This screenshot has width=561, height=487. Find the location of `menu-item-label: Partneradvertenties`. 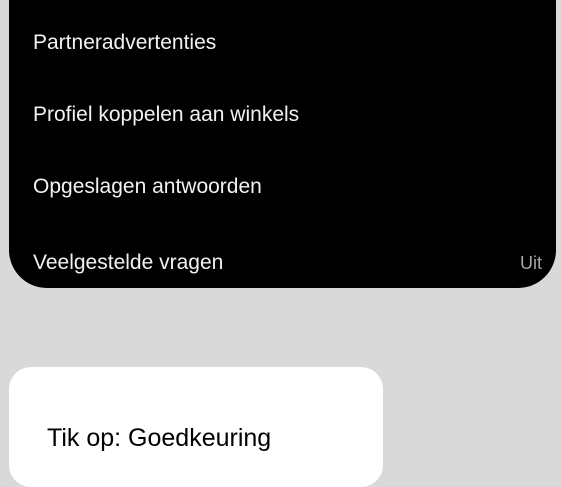

menu-item-label: Partneradvertenties is located at coordinates (125, 42).